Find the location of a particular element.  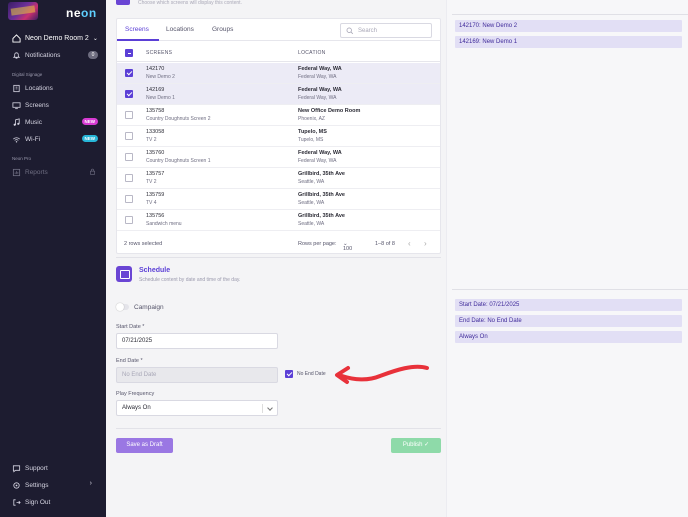

gear-icon is located at coordinates (16, 485).